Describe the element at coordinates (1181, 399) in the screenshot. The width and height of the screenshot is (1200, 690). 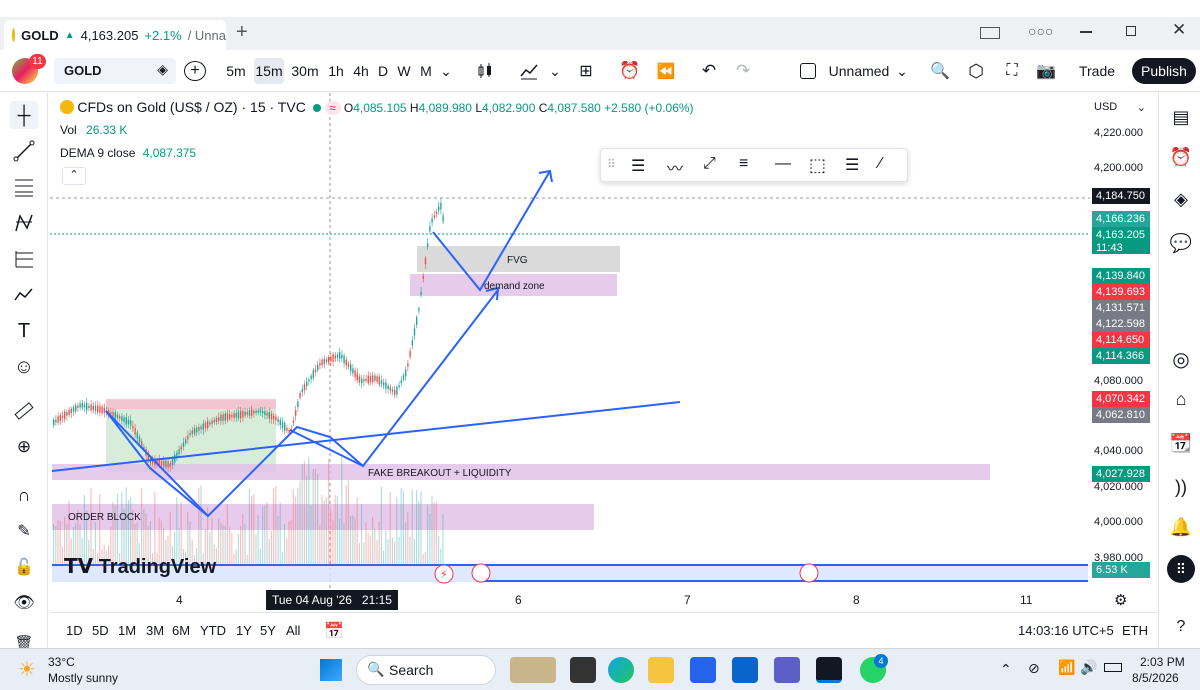
I see `ideas-icon: ⌂` at that location.